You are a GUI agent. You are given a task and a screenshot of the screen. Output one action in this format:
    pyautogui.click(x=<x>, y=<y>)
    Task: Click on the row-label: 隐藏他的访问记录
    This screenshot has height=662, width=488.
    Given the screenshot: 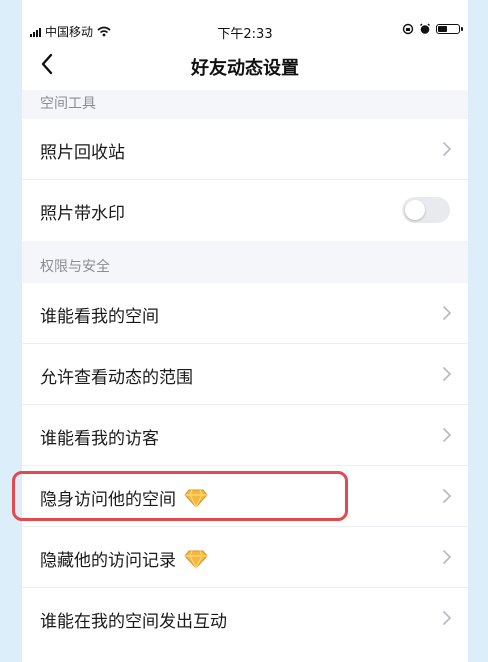 What is the action you would take?
    pyautogui.click(x=124, y=558)
    